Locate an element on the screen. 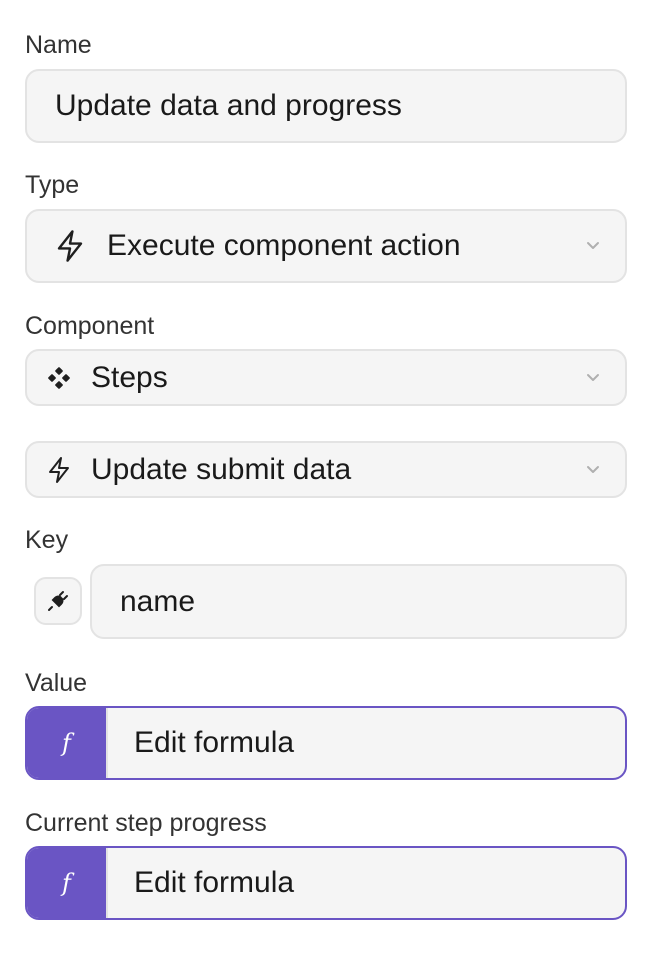 The width and height of the screenshot is (646, 972). component-label: Component is located at coordinates (90, 326).